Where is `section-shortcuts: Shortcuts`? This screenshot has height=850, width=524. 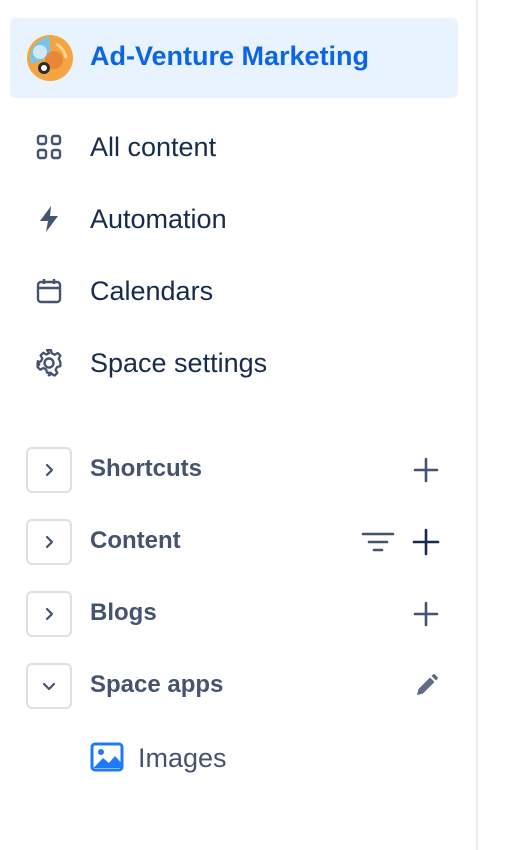 section-shortcuts: Shortcuts is located at coordinates (234, 471).